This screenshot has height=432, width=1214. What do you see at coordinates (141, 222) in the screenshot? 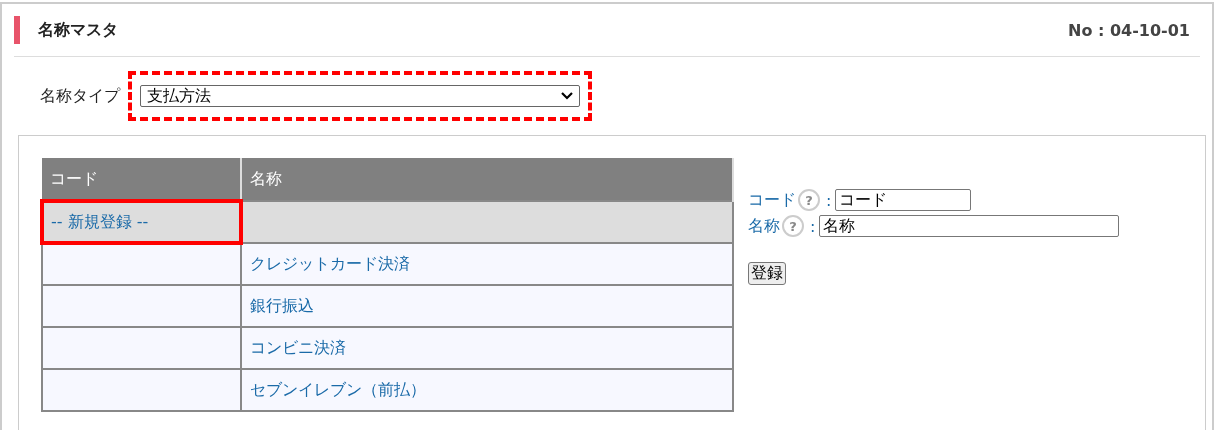
I see `table-cell: -- 新規登録 --` at bounding box center [141, 222].